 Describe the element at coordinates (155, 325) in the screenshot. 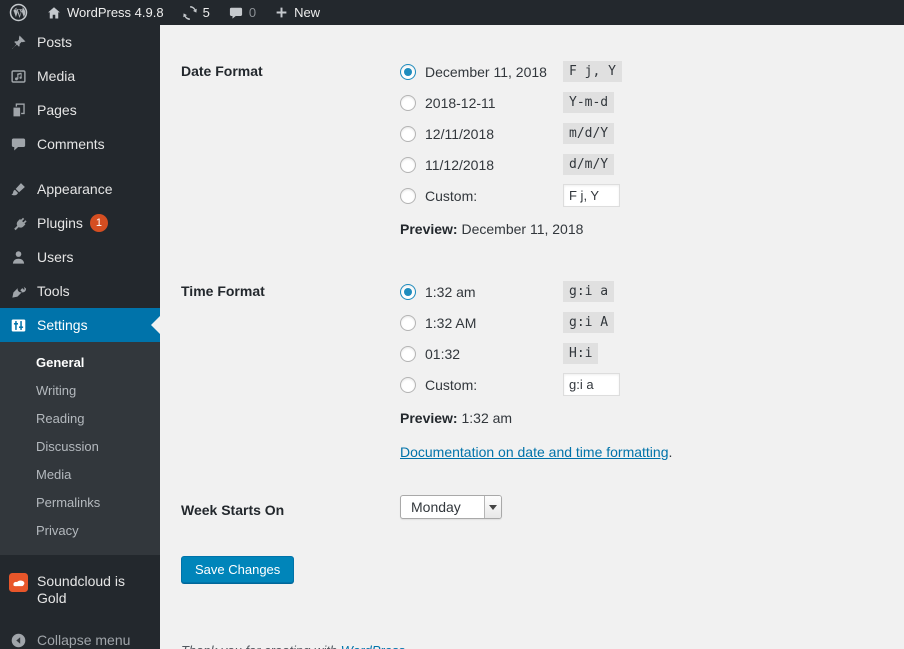

I see `current-menu-arrow` at that location.